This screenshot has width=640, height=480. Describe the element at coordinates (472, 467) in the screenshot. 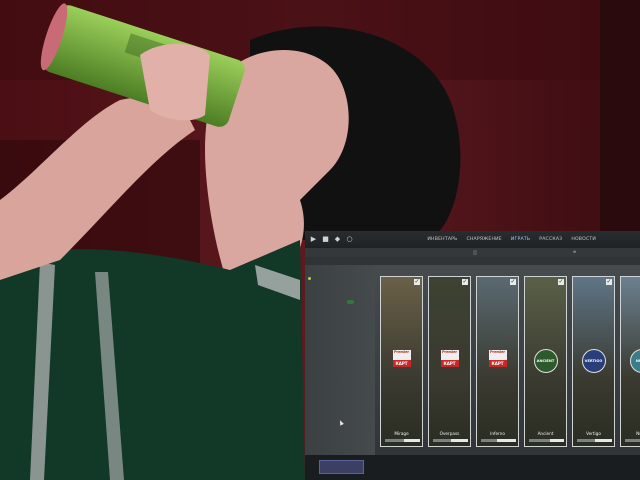

I see `bottom-bar` at that location.